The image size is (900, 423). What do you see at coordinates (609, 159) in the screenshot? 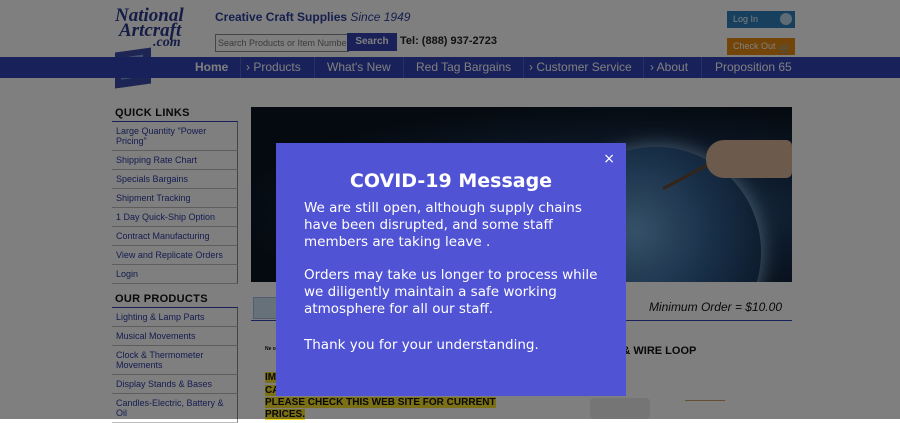
I see `close-icon: ×` at bounding box center [609, 159].